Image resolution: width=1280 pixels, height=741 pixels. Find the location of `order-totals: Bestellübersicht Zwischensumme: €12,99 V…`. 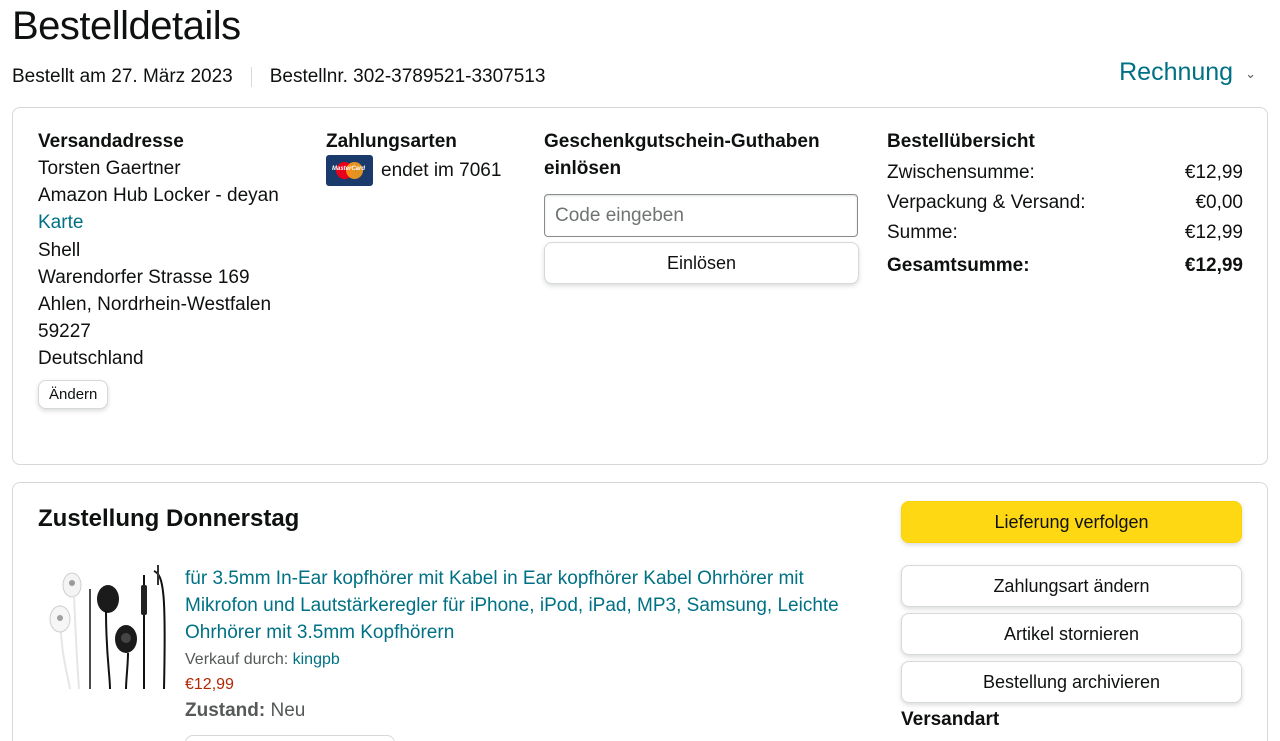

order-totals: Bestellübersicht Zwischensumme: €12,99 V… is located at coordinates (1065, 204).